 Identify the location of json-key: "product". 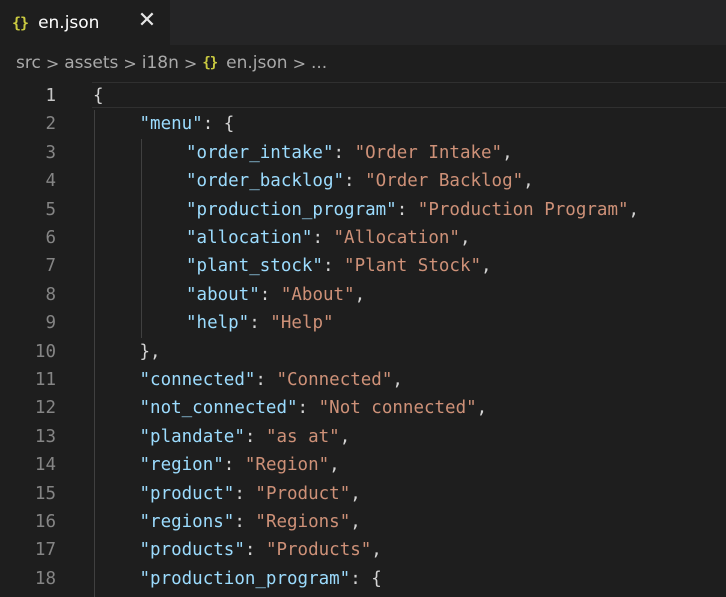
(187, 493).